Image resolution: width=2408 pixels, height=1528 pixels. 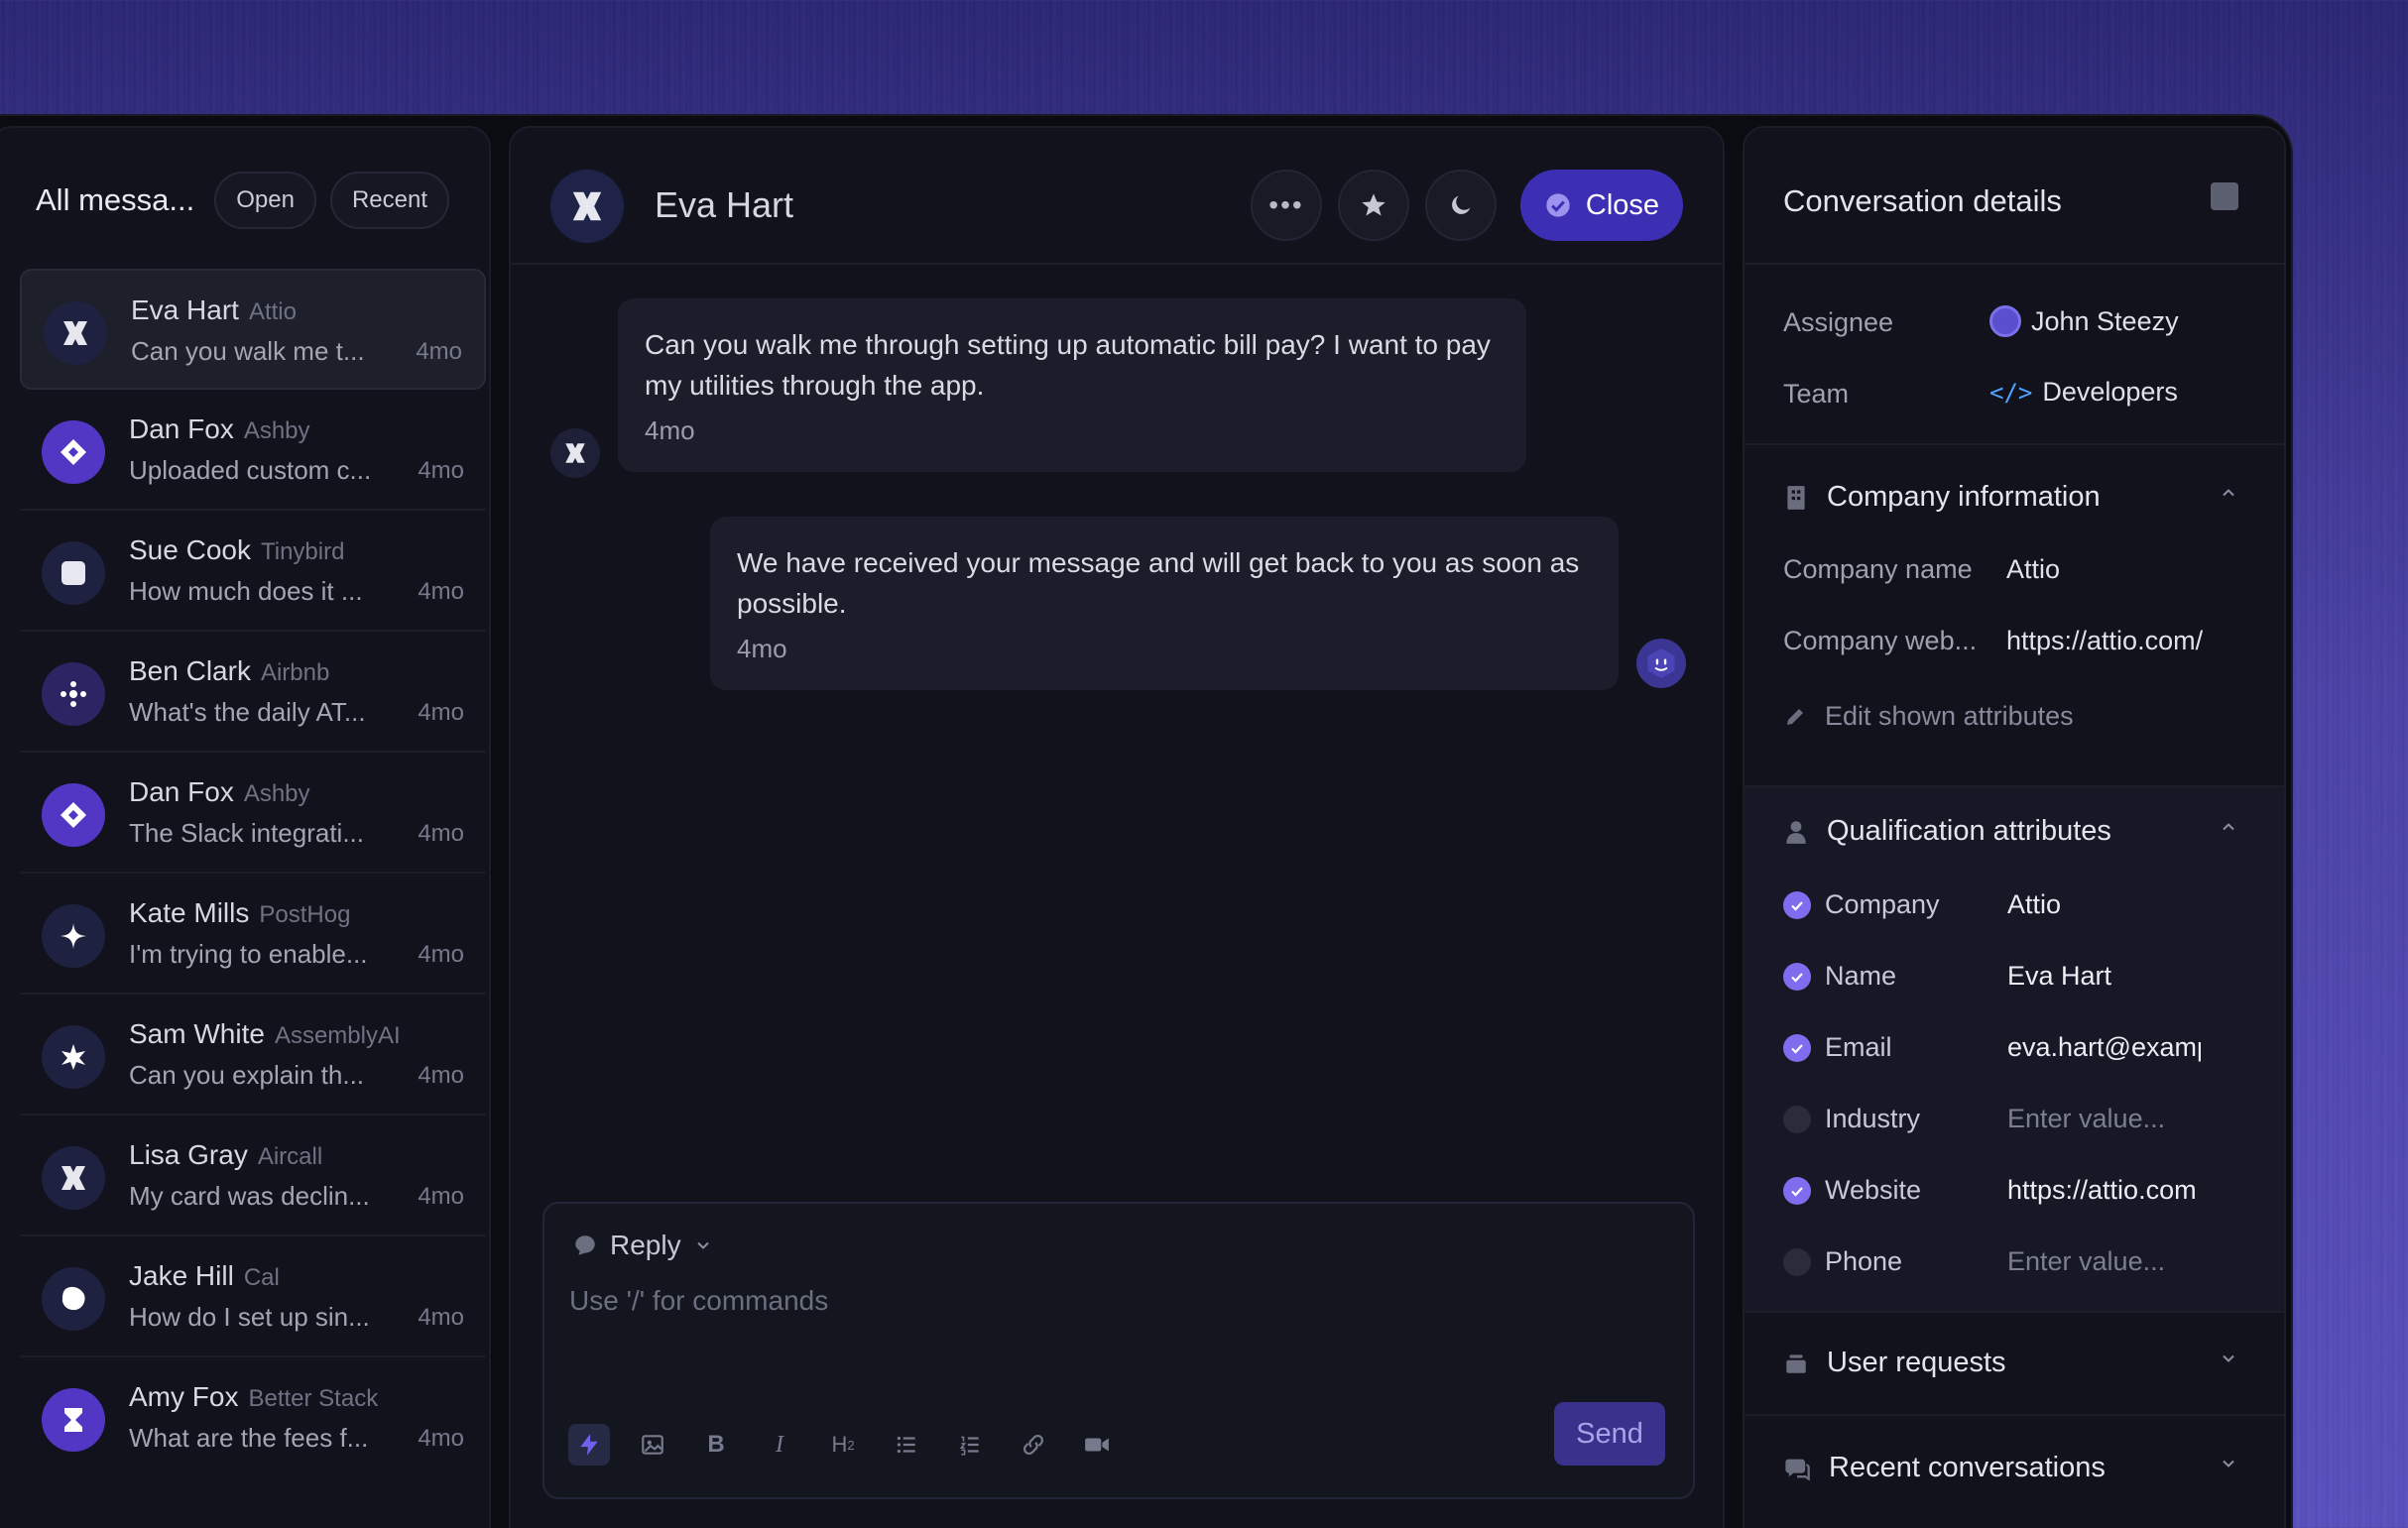 I want to click on contact-company: Airbnb, so click(x=295, y=672).